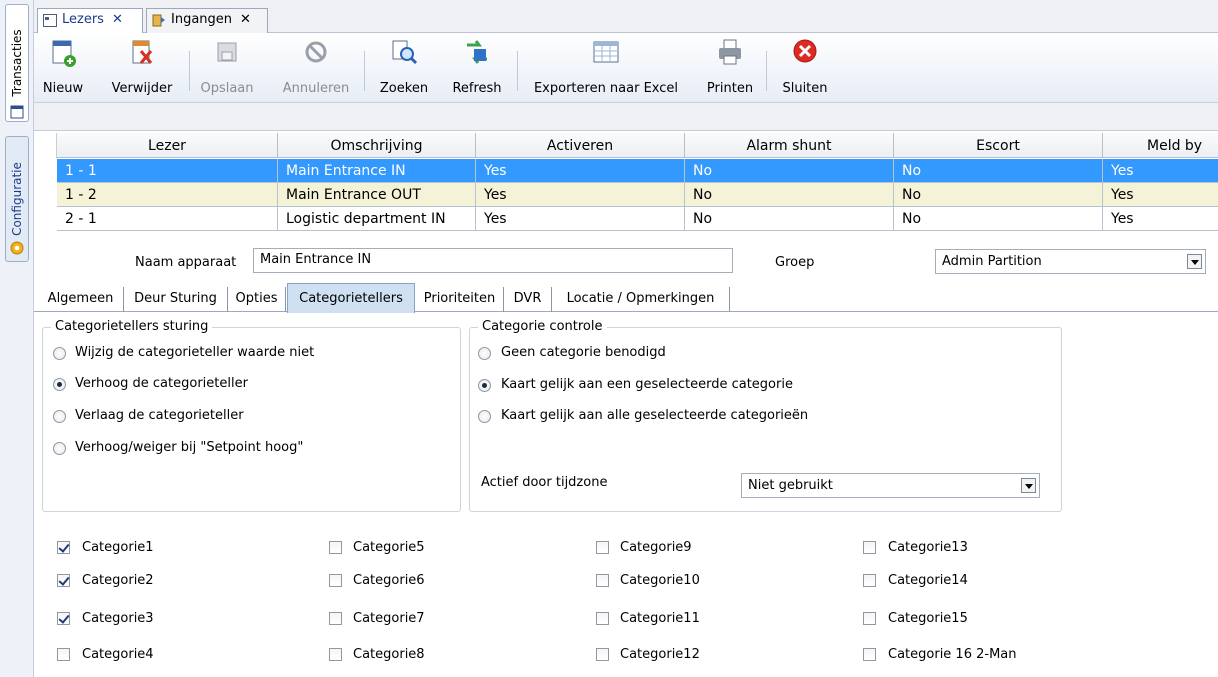 Image resolution: width=1218 pixels, height=677 pixels. What do you see at coordinates (17, 338) in the screenshot?
I see `side-tab-strip: Transacties Configuratie` at bounding box center [17, 338].